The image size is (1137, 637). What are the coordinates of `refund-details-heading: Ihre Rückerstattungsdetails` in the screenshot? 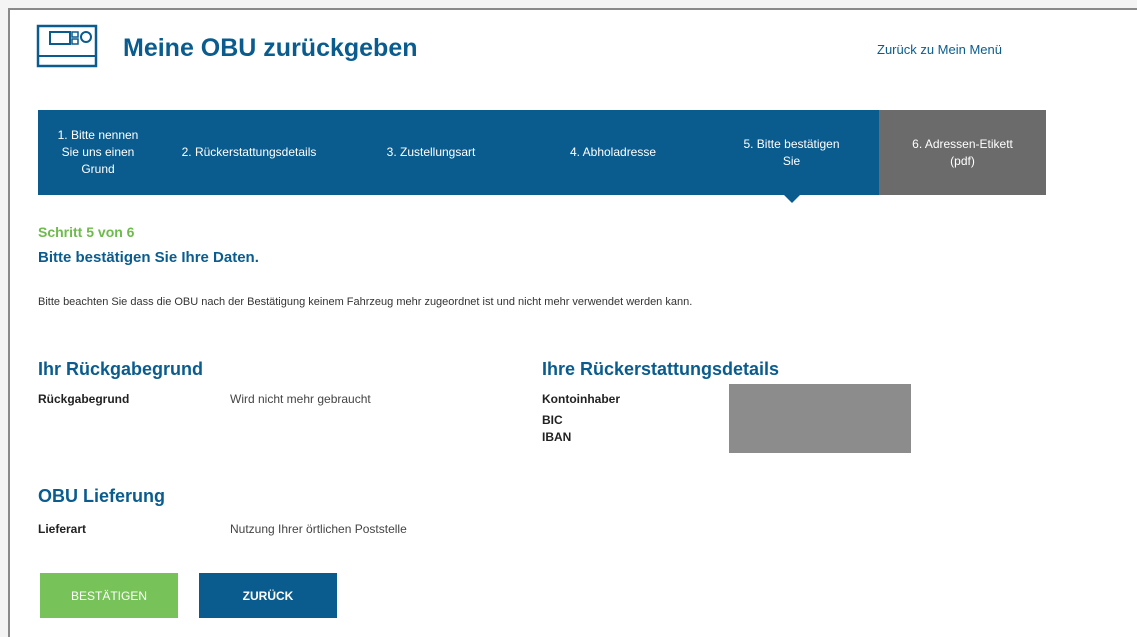 It's located at (661, 369).